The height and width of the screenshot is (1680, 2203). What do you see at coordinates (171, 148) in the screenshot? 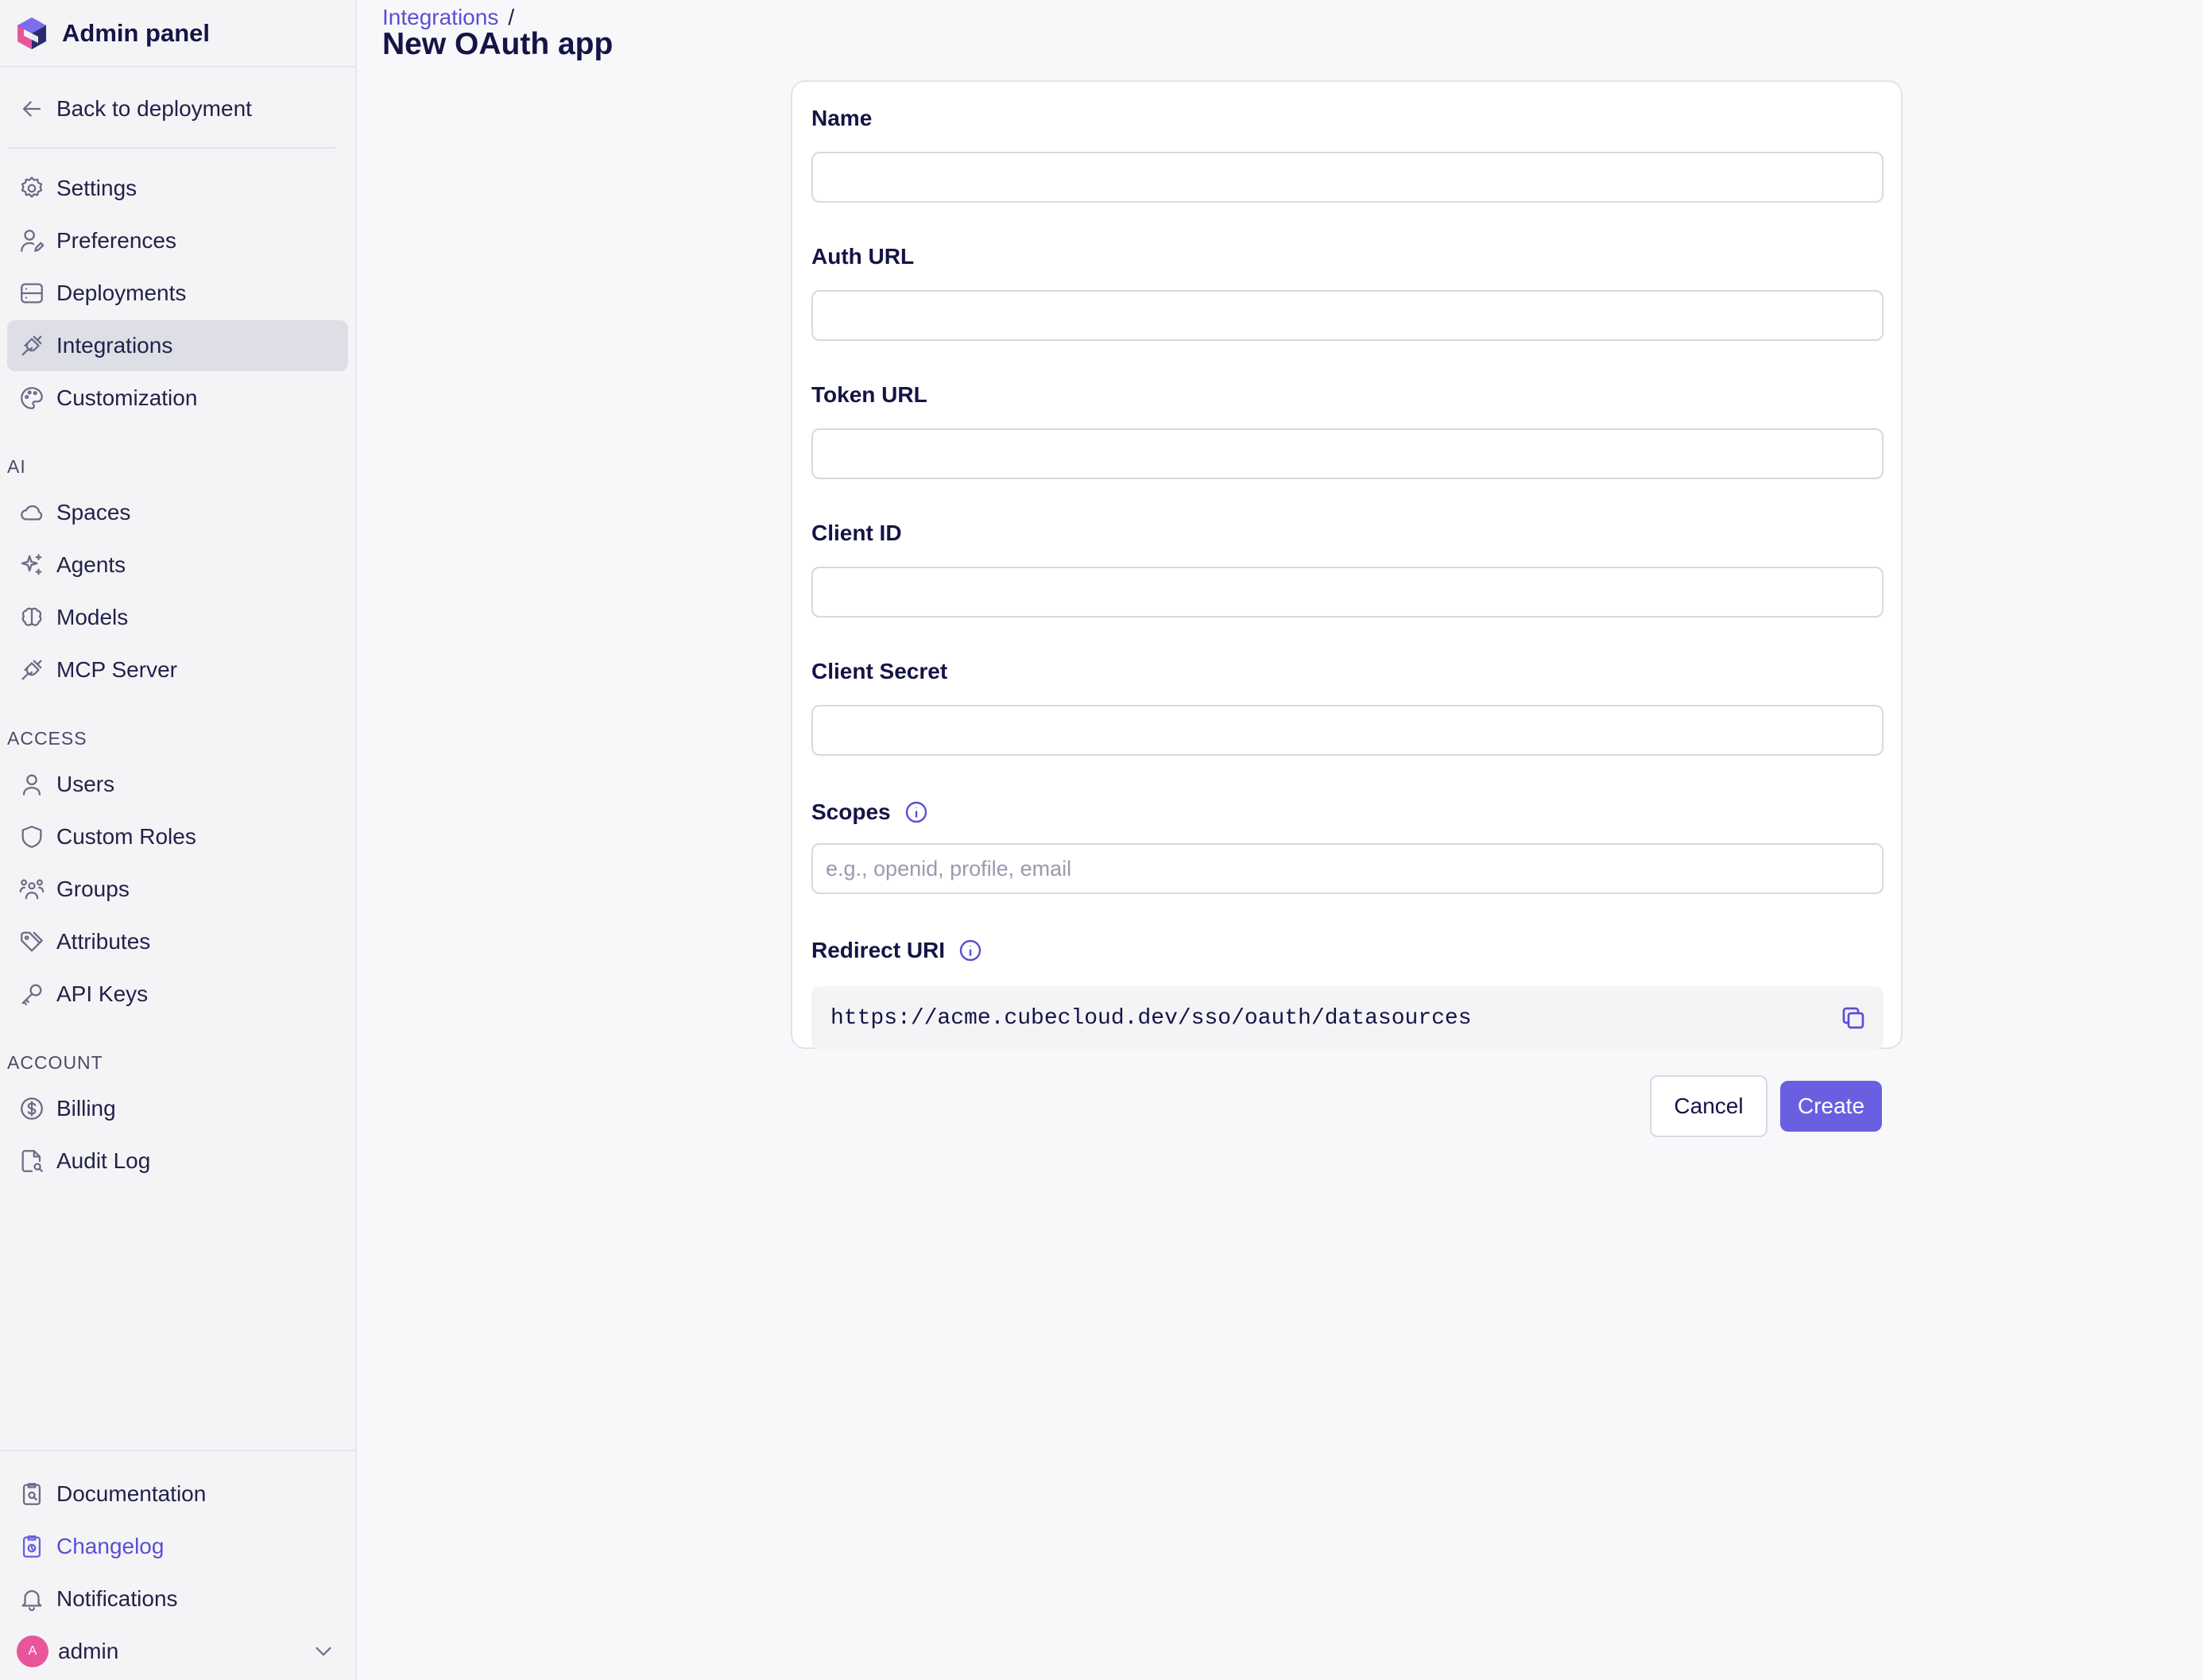
I see `sidebar-divider` at bounding box center [171, 148].